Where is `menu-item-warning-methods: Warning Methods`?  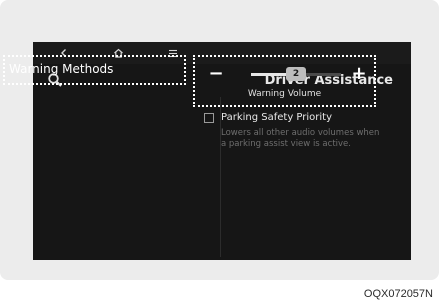
menu-item-warning-methods: Warning Methods is located at coordinates (94, 70).